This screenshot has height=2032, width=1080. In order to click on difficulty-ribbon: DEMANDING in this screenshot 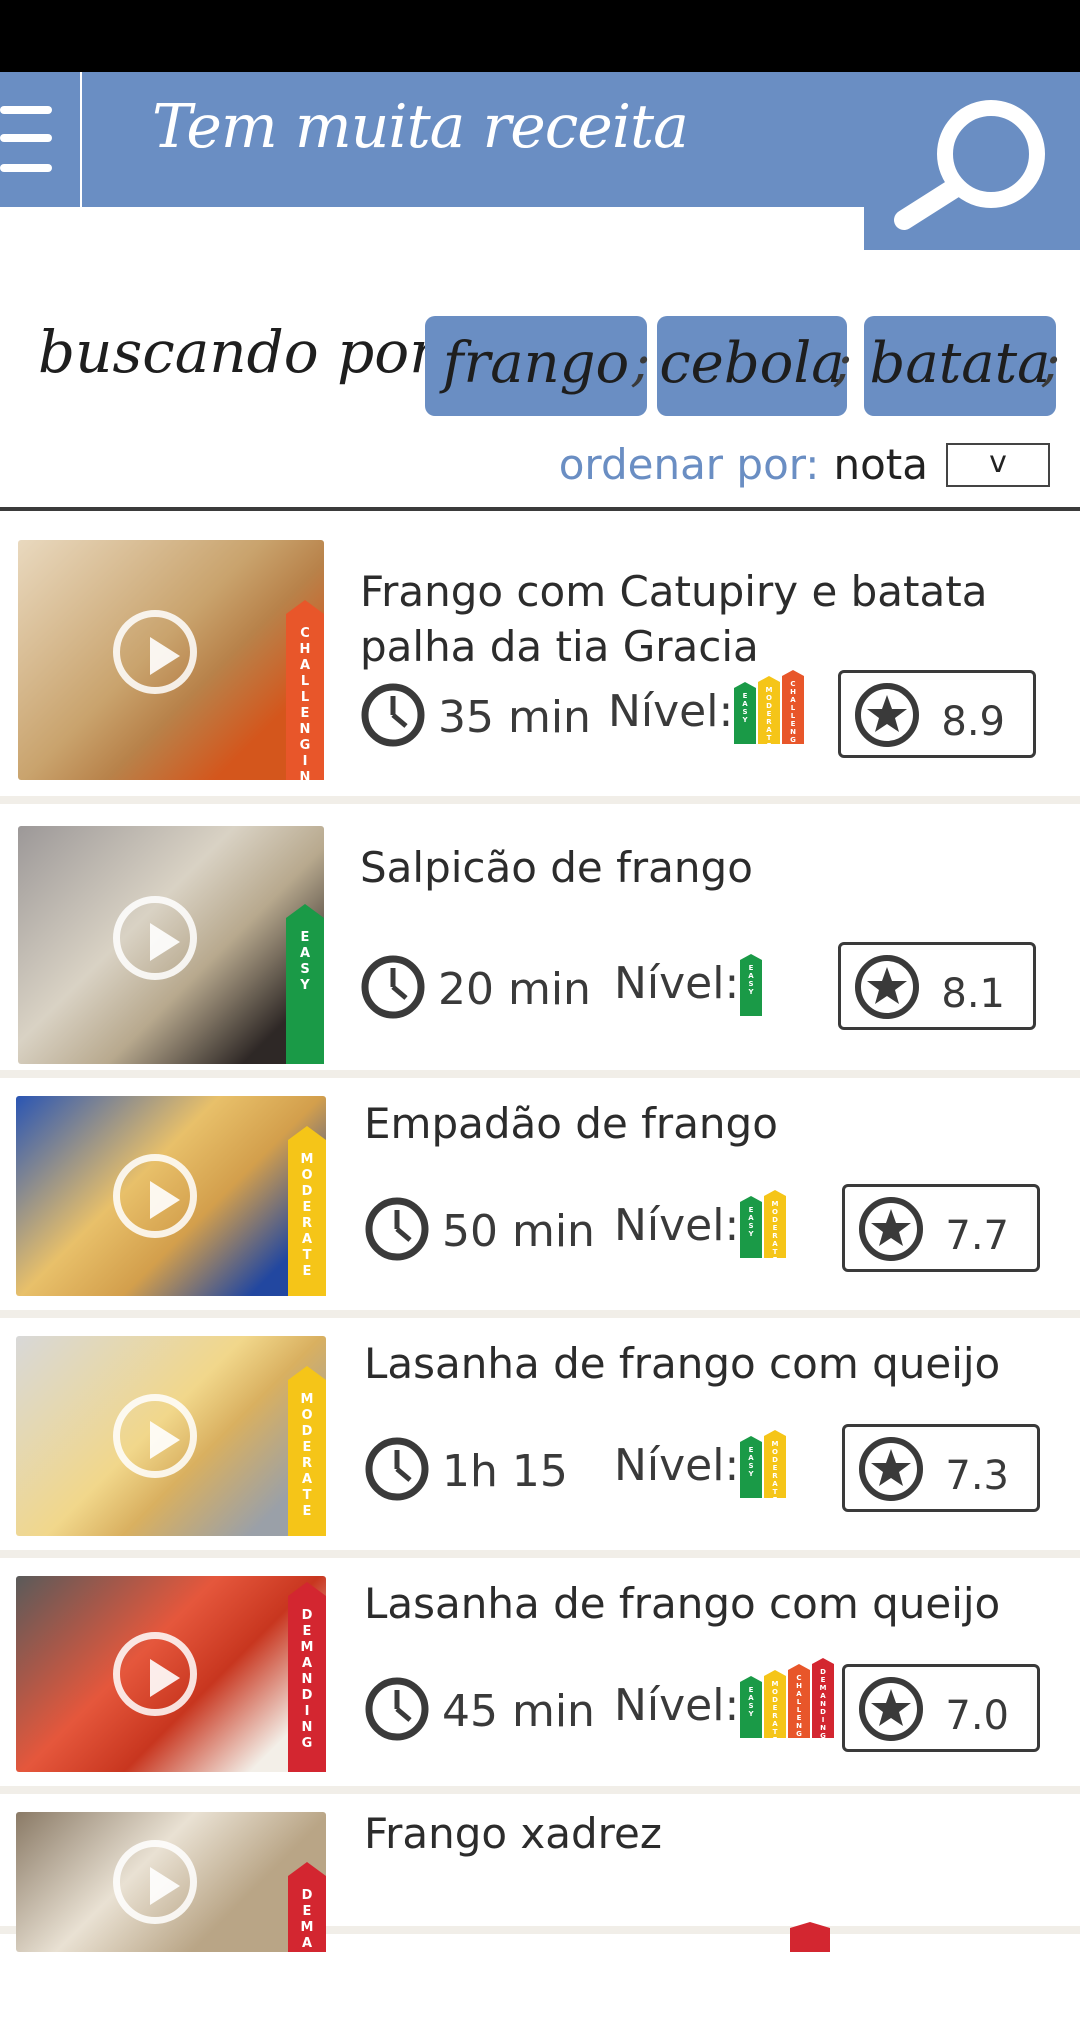, I will do `click(307, 1677)`.